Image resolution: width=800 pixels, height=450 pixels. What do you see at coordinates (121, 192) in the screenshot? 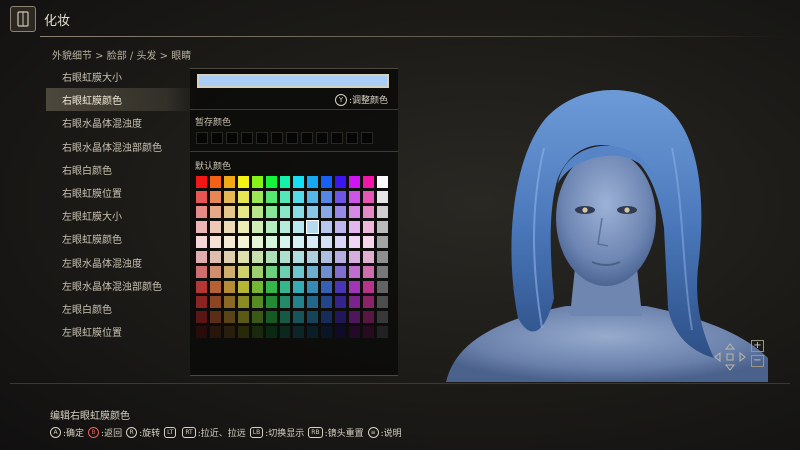
I see `option-item: 右眼虹膜位置` at bounding box center [121, 192].